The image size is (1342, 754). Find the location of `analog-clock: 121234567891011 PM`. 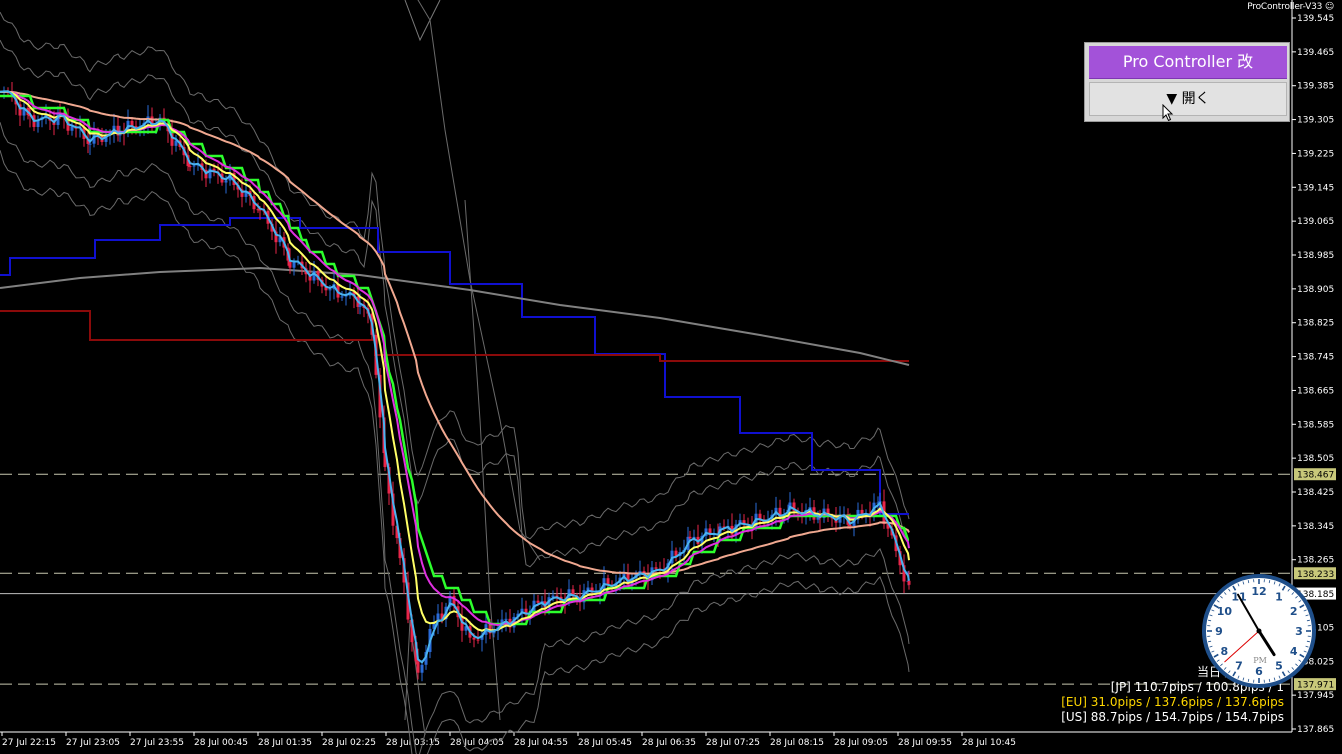

analog-clock: 121234567891011 PM is located at coordinates (1259, 631).